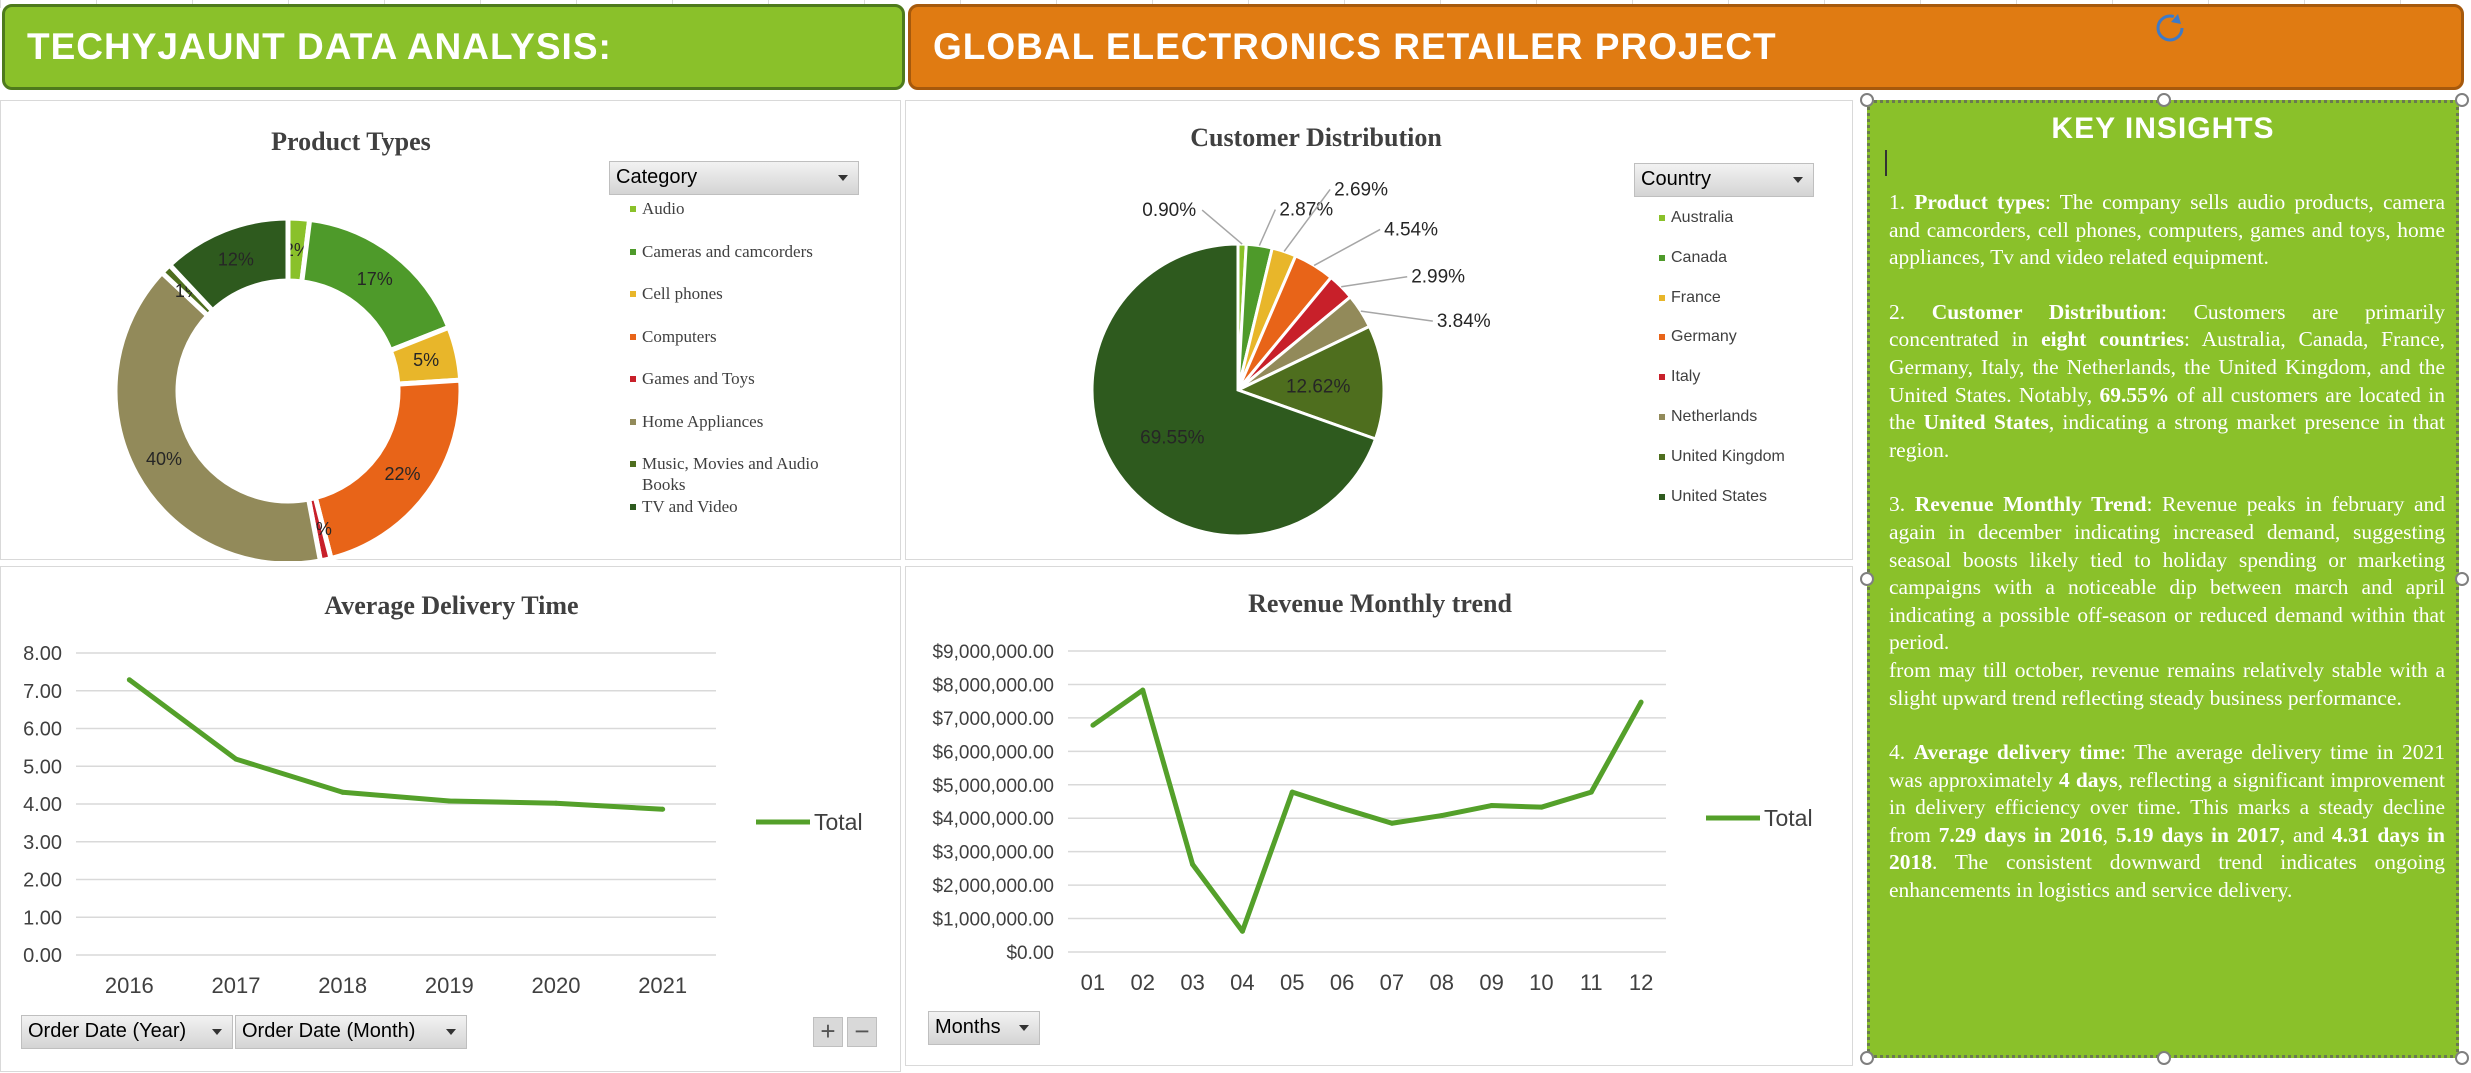 This screenshot has width=2471, height=1073. I want to click on y-tick-label: $7,000,000.00, so click(993, 719).